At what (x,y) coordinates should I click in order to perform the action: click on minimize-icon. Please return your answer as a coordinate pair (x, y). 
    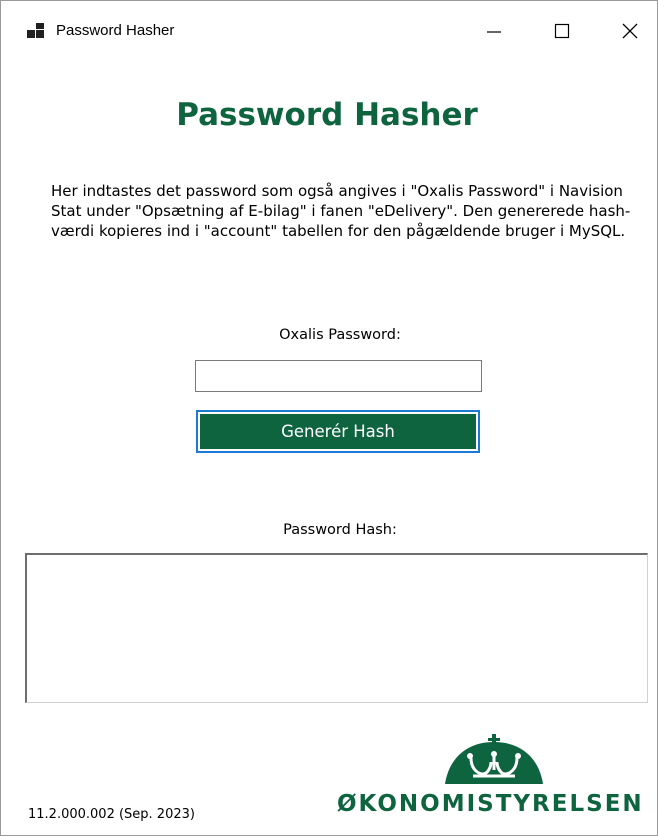
    Looking at the image, I should click on (494, 32).